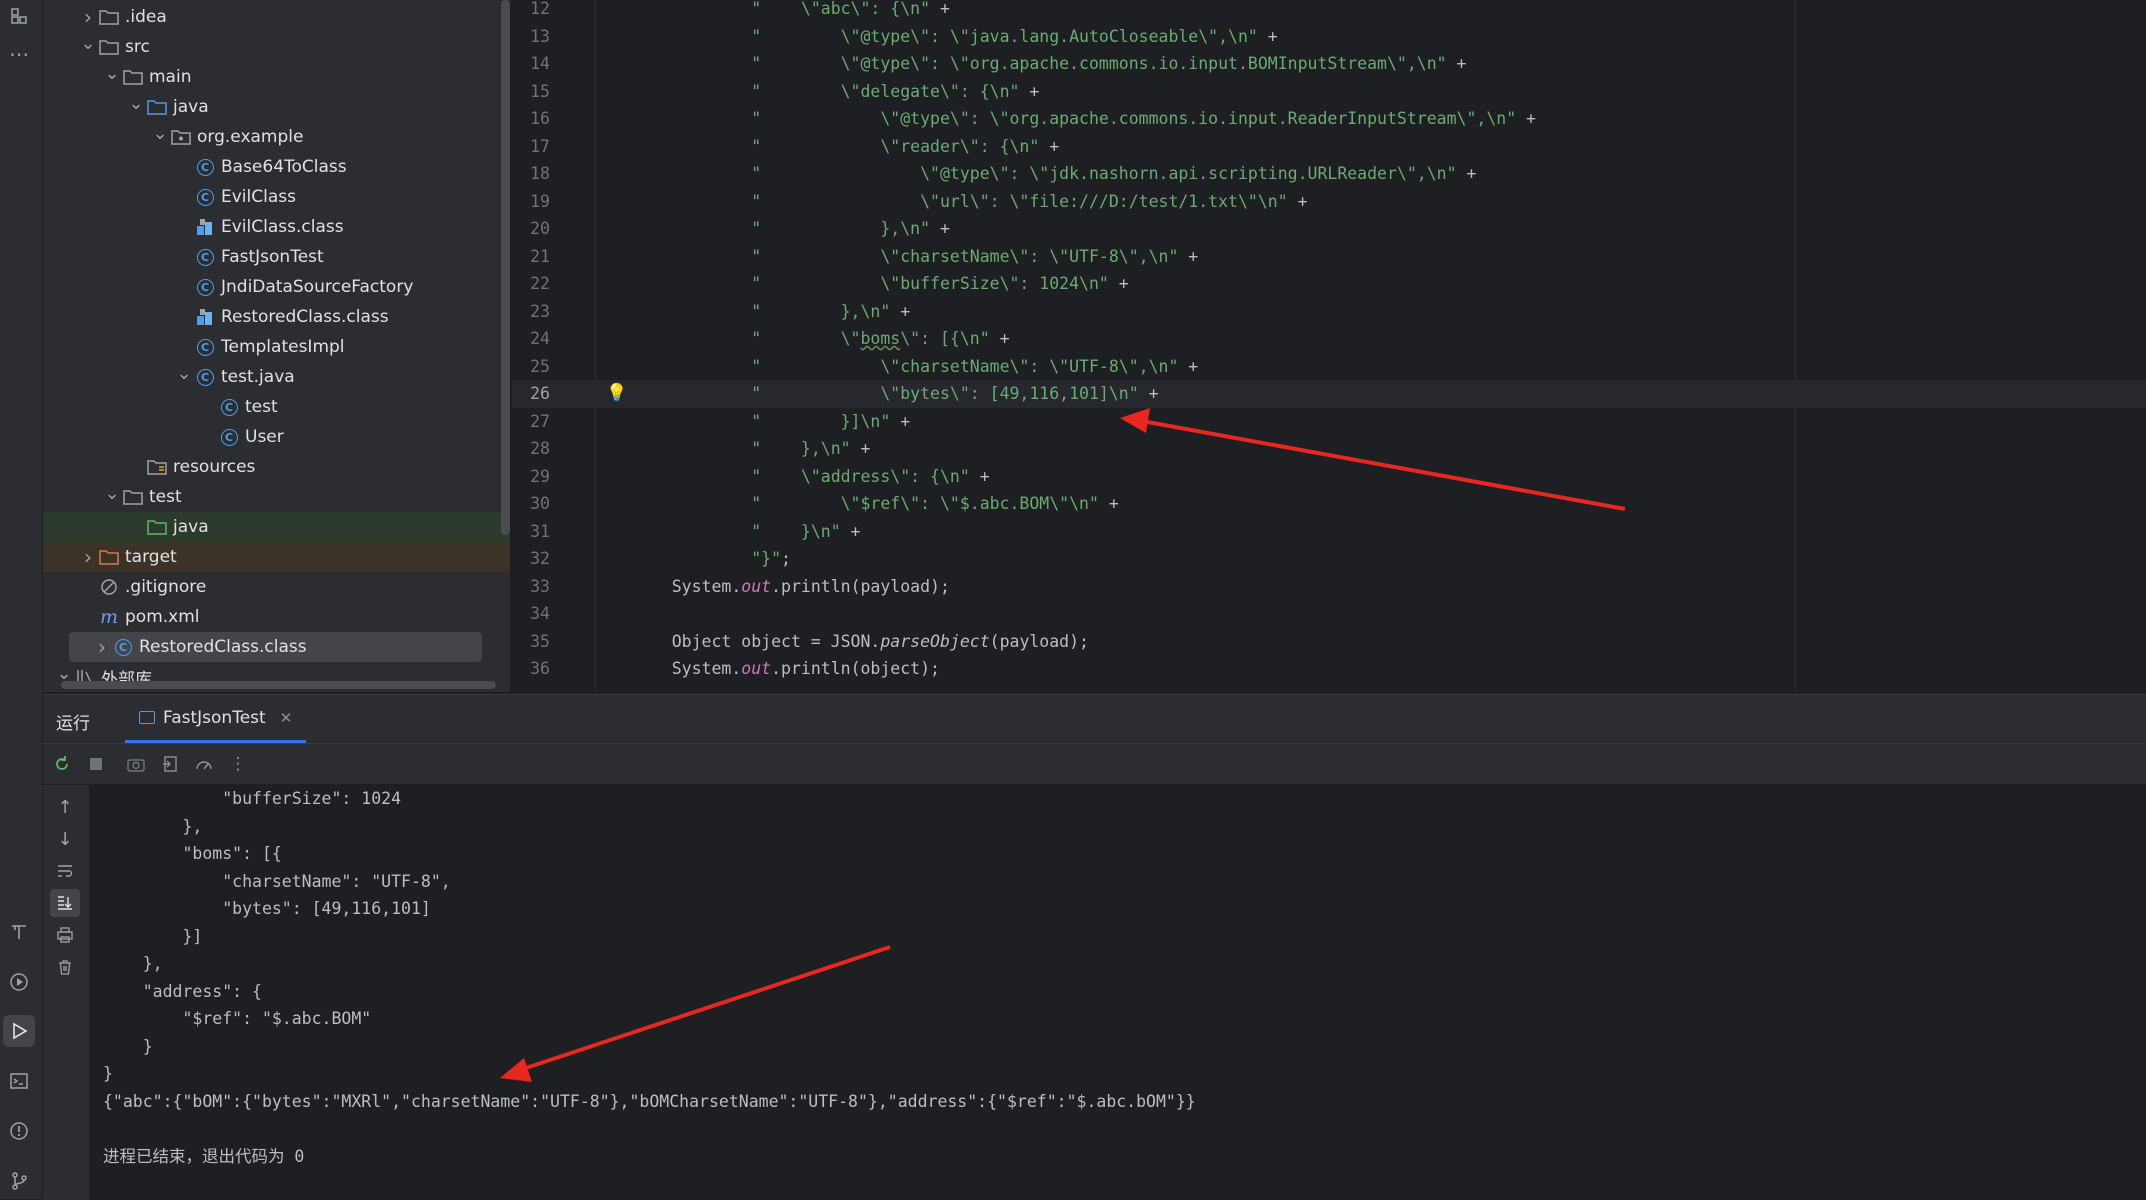  What do you see at coordinates (276, 497) in the screenshot?
I see `tree-item: ⌄ test` at bounding box center [276, 497].